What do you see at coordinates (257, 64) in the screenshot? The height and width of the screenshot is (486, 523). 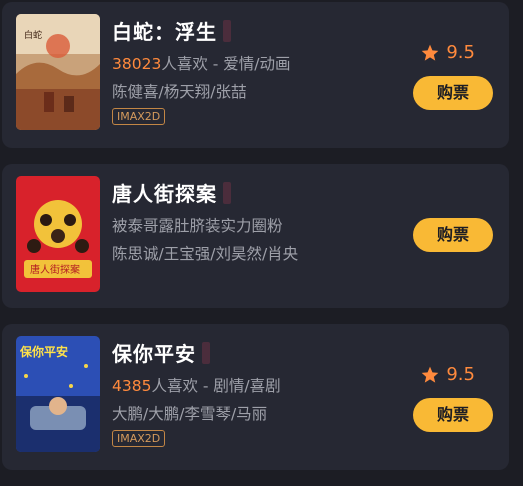 I see `genres: 爱情/动画` at bounding box center [257, 64].